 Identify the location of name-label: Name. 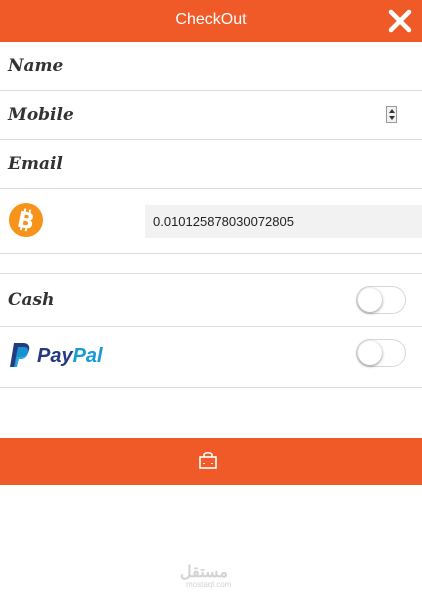
(36, 66).